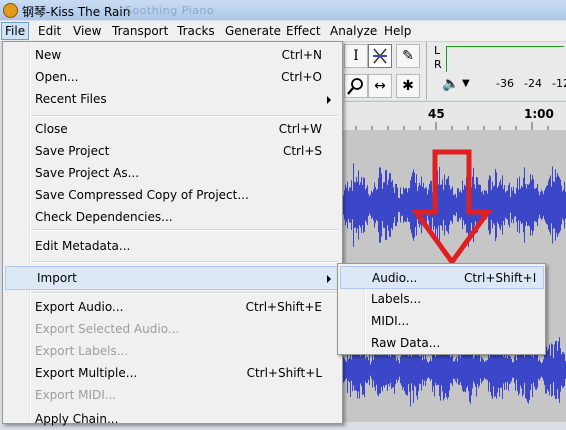 The width and height of the screenshot is (566, 430). I want to click on menu-item-close: Close Ctrl+W, so click(171, 129).